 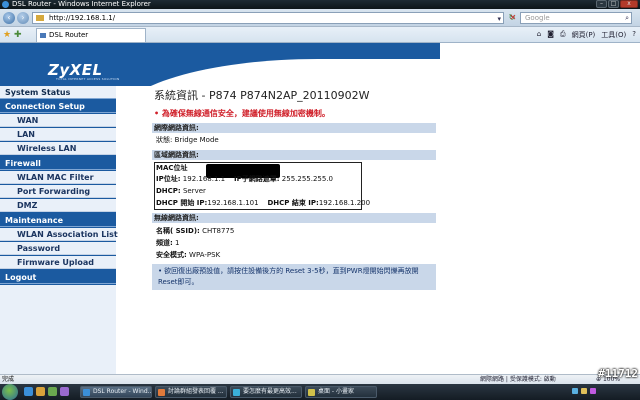 I want to click on warning-text: 為確保無線通信安全，建議使用無線加密機制。, so click(x=245, y=113).